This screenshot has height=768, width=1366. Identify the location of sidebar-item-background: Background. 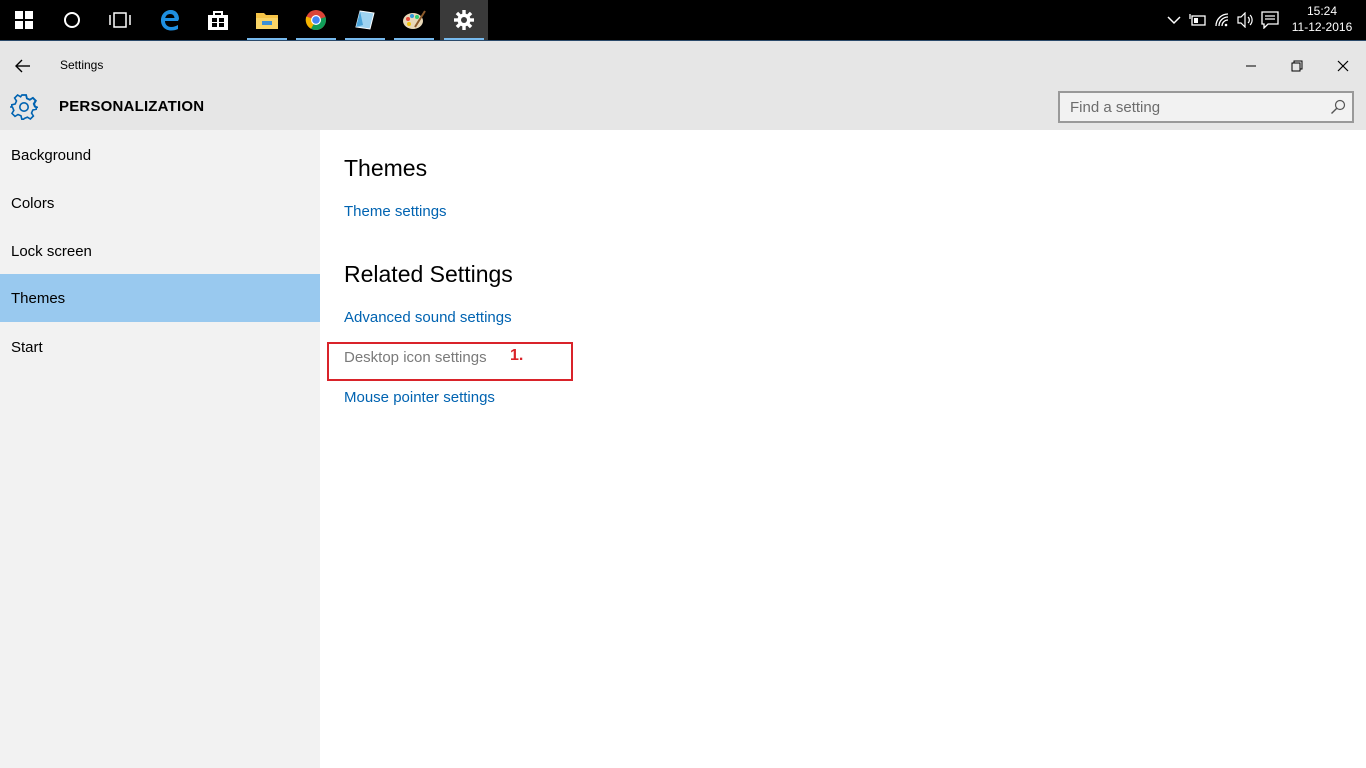
(160, 155).